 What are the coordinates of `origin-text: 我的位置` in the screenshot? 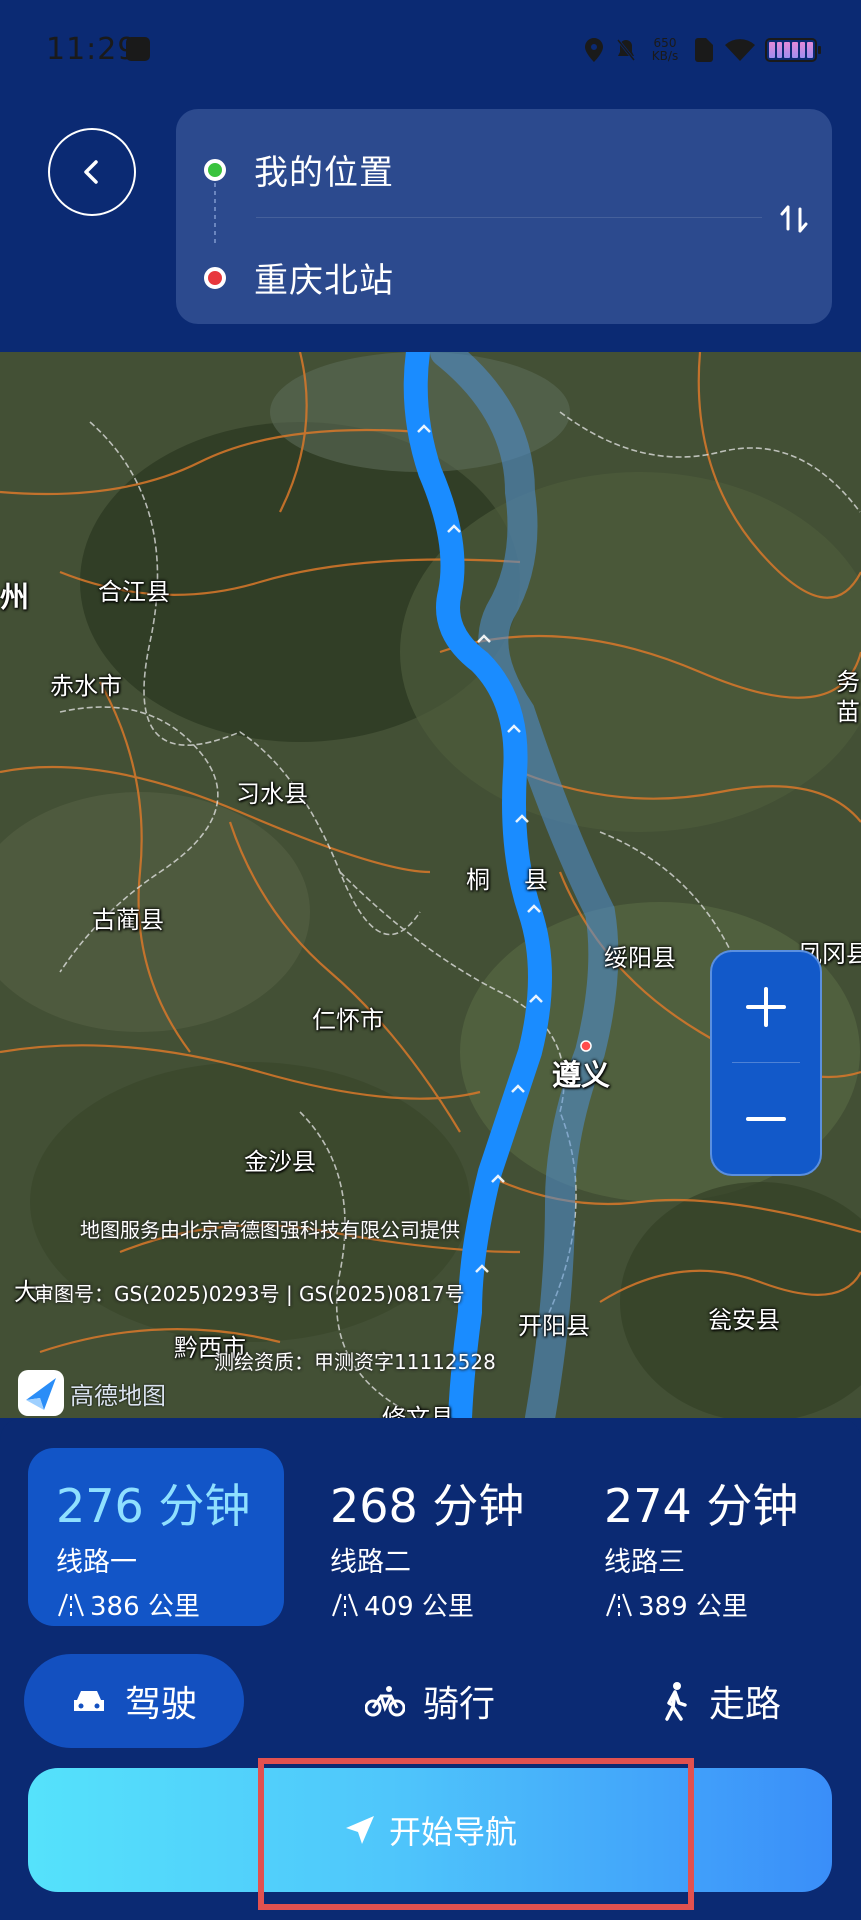 It's located at (324, 173).